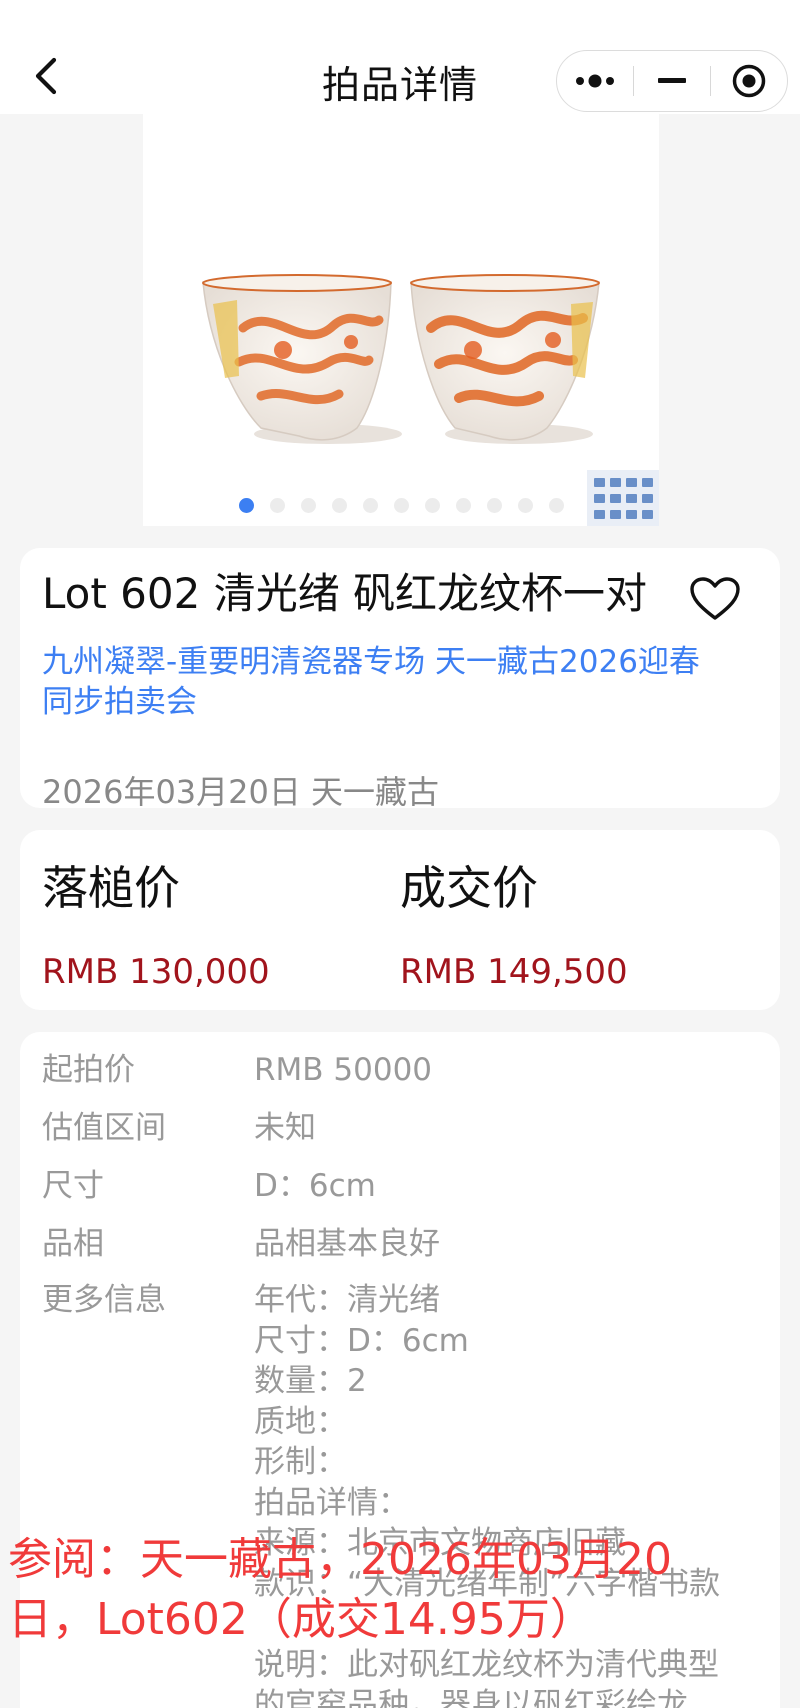  I want to click on more-info-line: 的官窑品种，器身以矾红彩绘龙, so click(471, 1697).